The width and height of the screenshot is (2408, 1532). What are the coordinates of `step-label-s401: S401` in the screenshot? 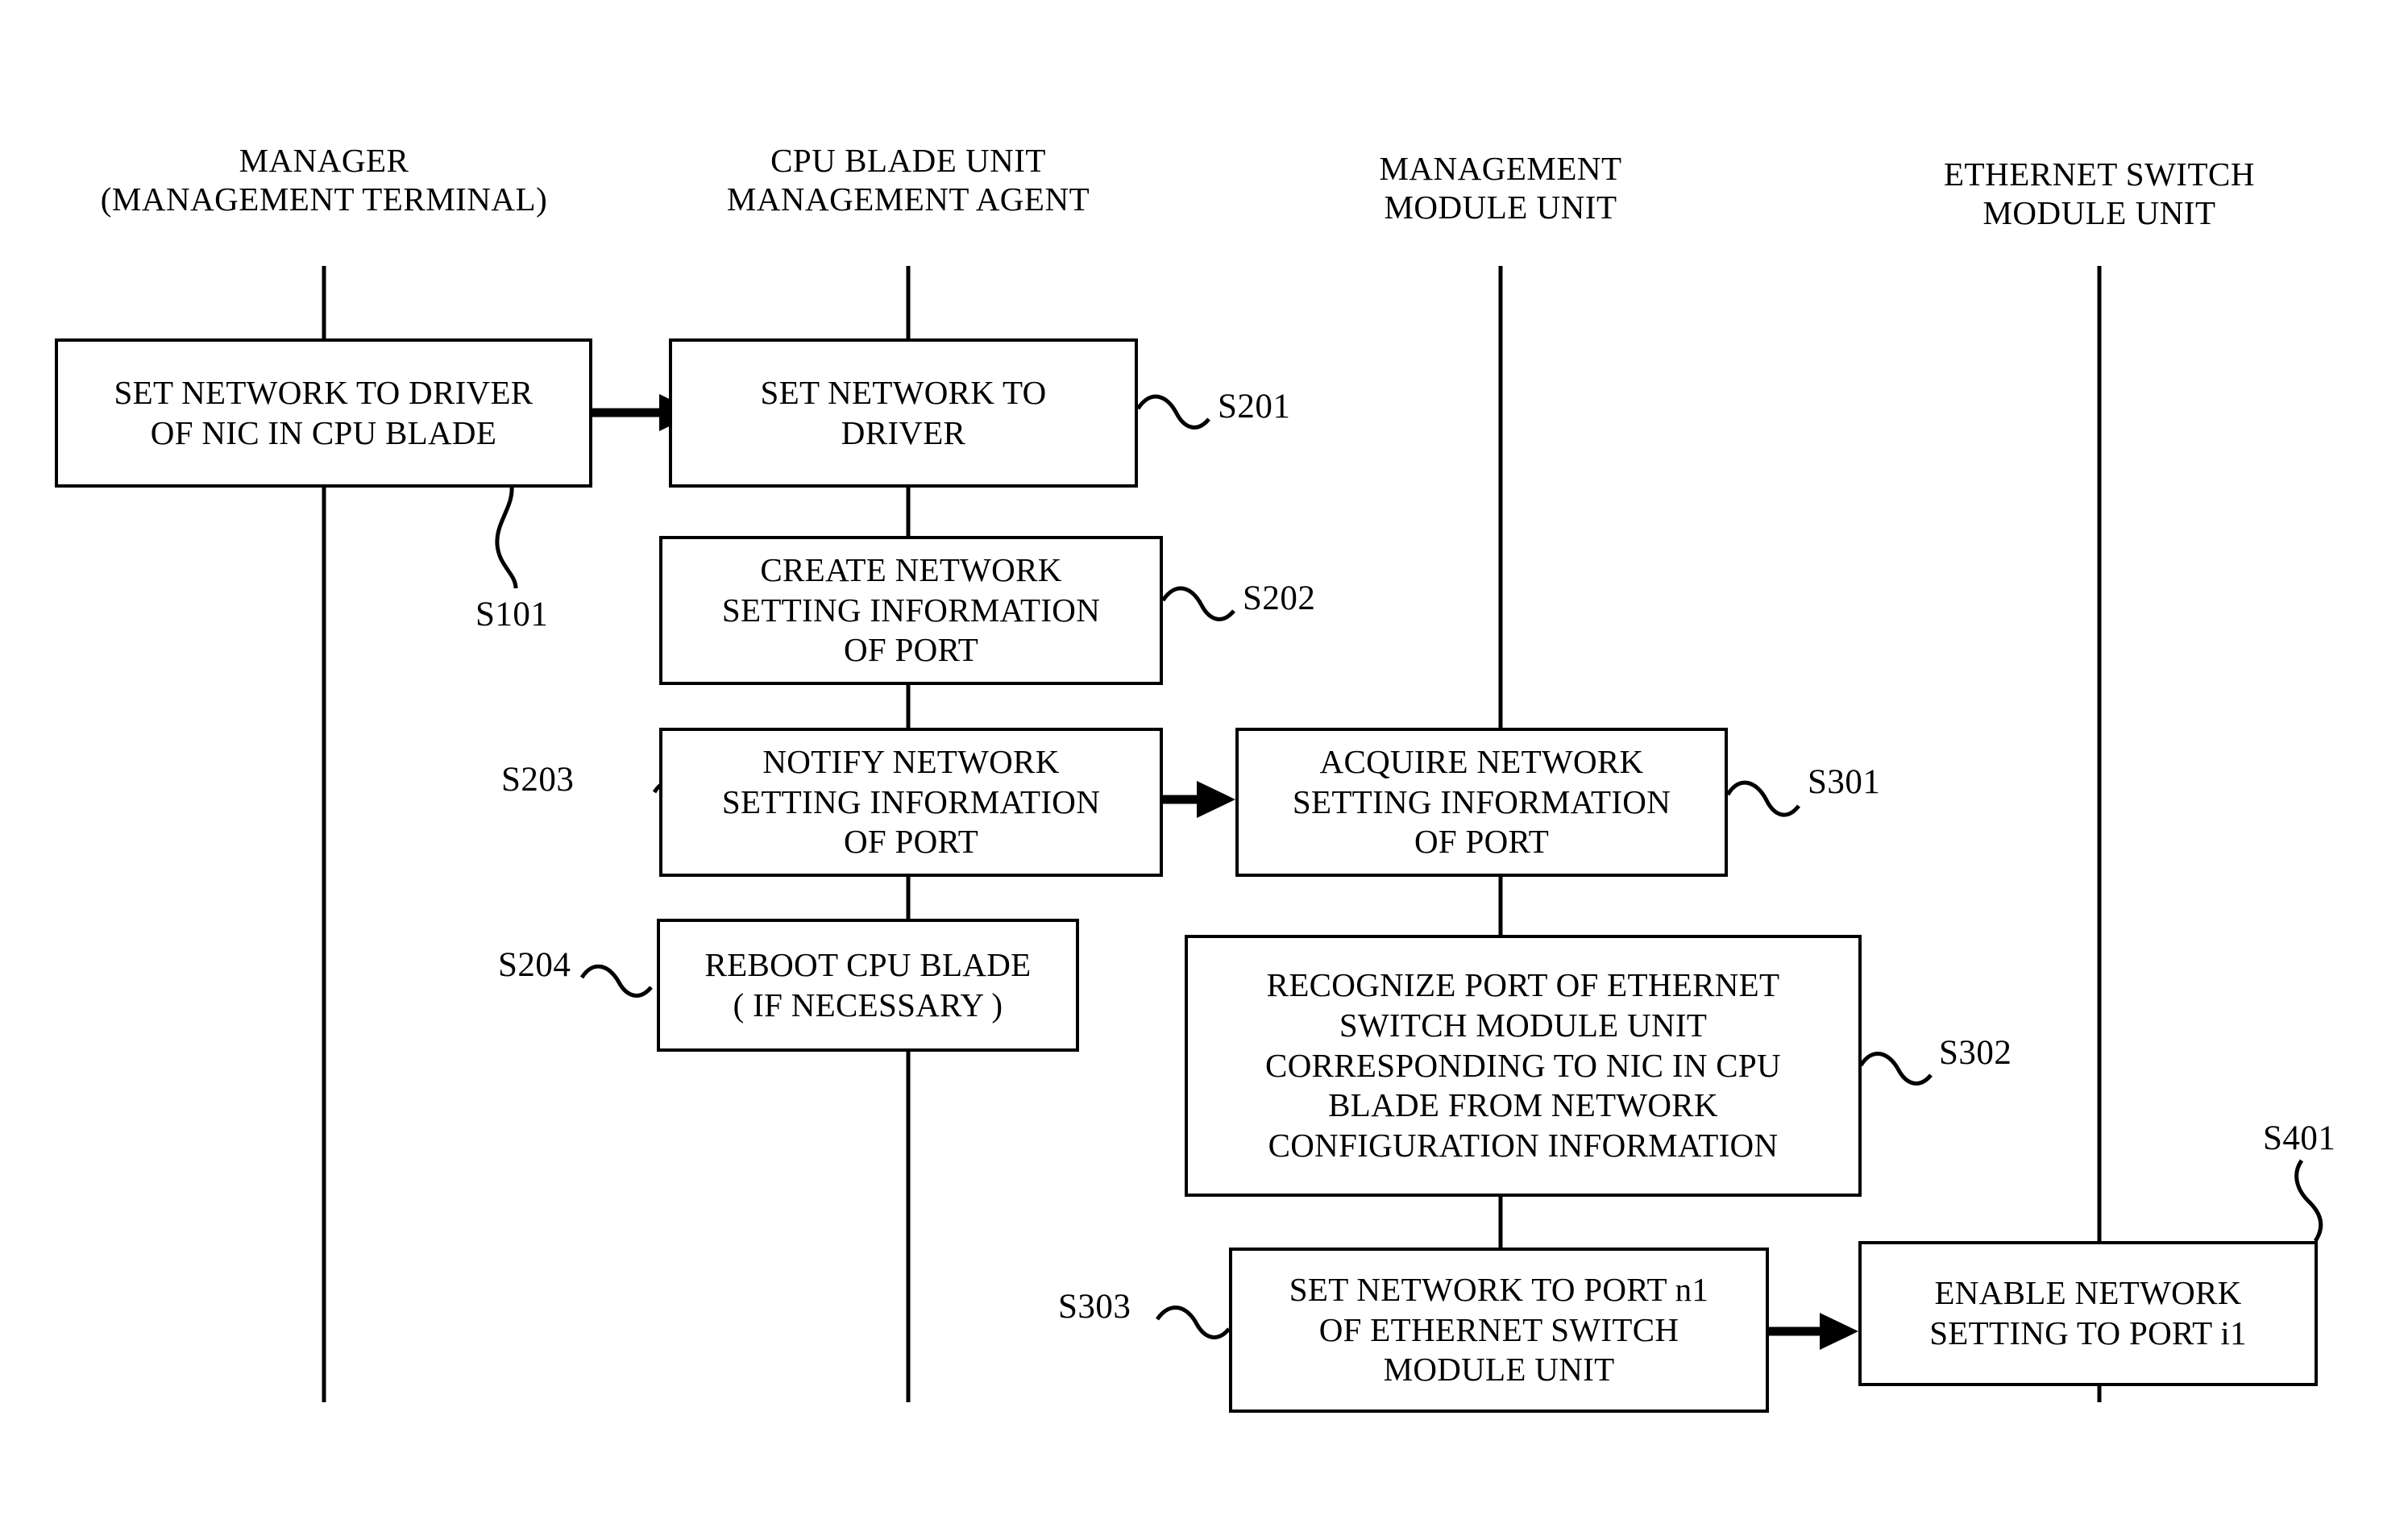 It's located at (2300, 1138).